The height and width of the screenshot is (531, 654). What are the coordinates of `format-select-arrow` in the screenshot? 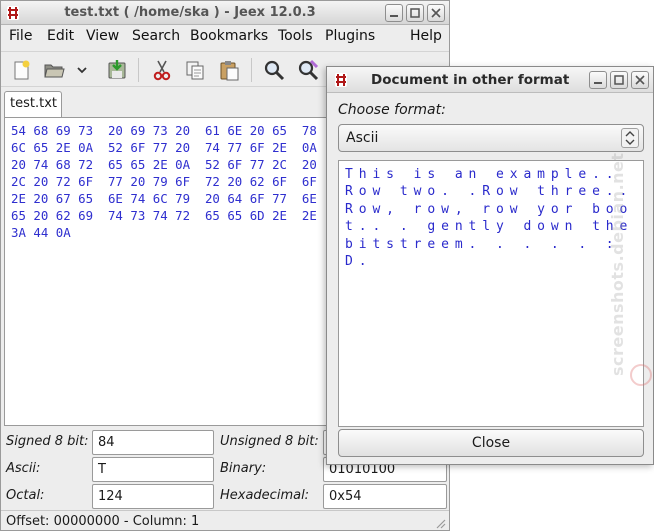 It's located at (630, 138).